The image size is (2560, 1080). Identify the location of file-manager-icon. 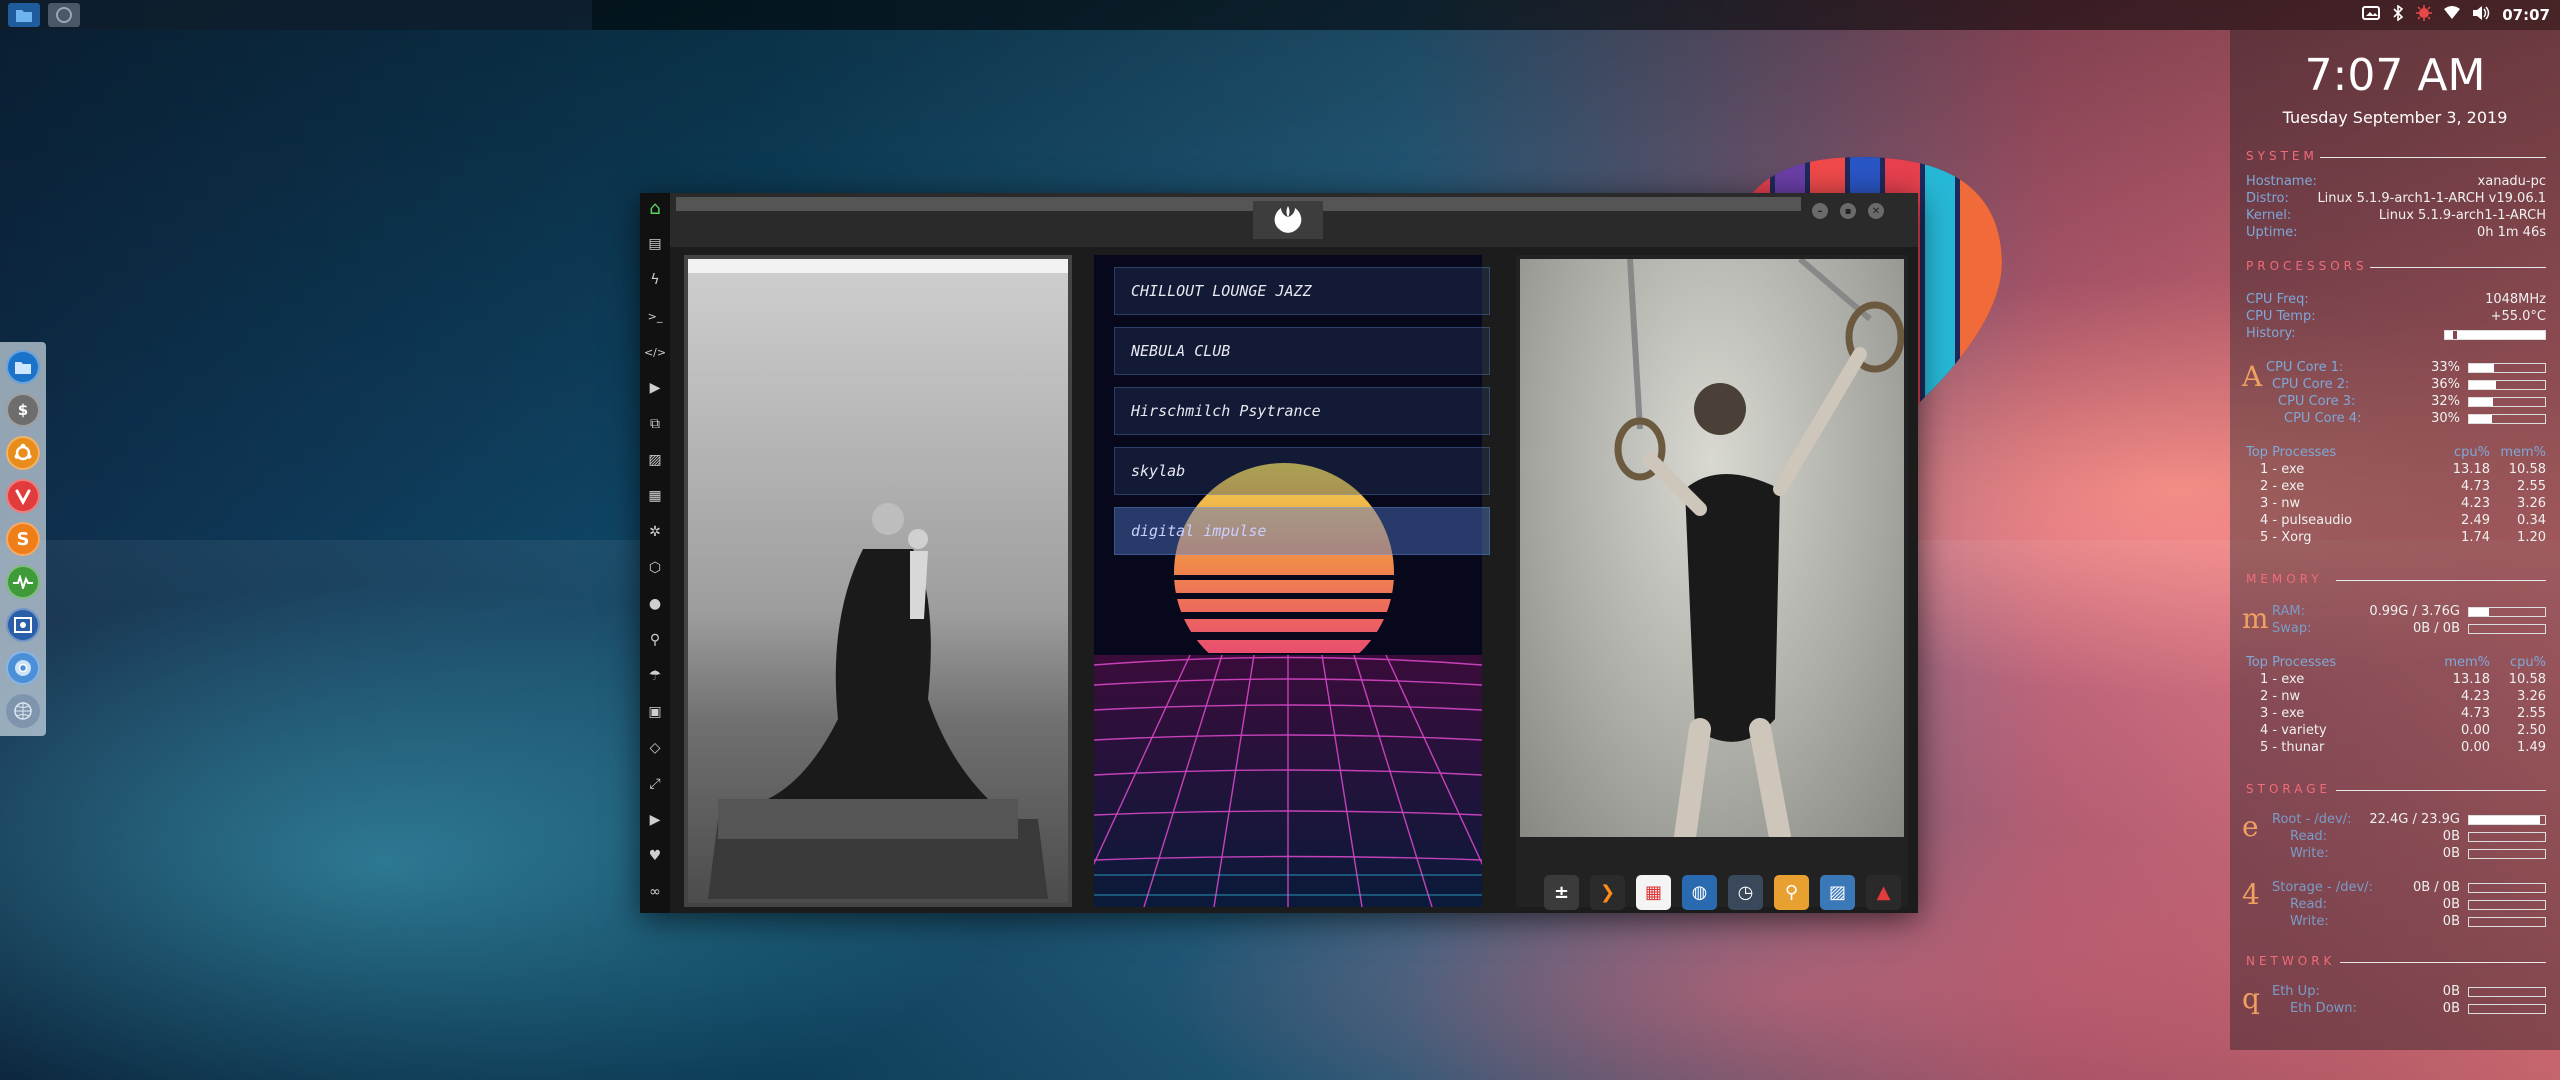
(23, 367).